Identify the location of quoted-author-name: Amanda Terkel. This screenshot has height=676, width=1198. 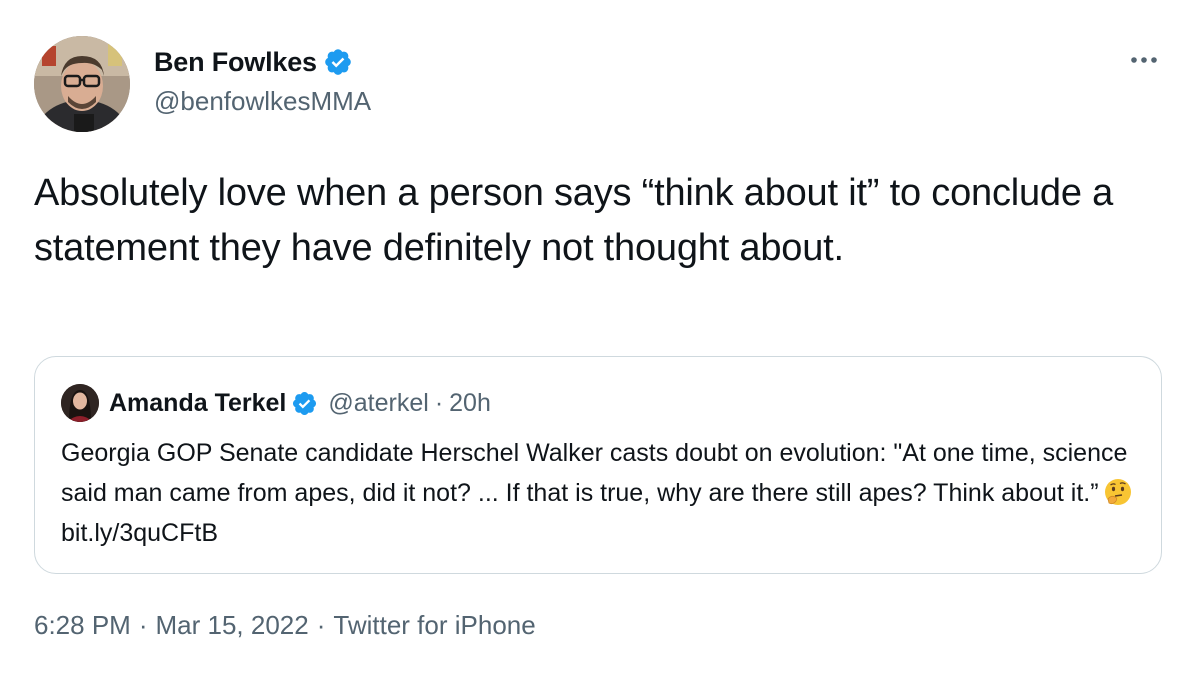
(198, 402).